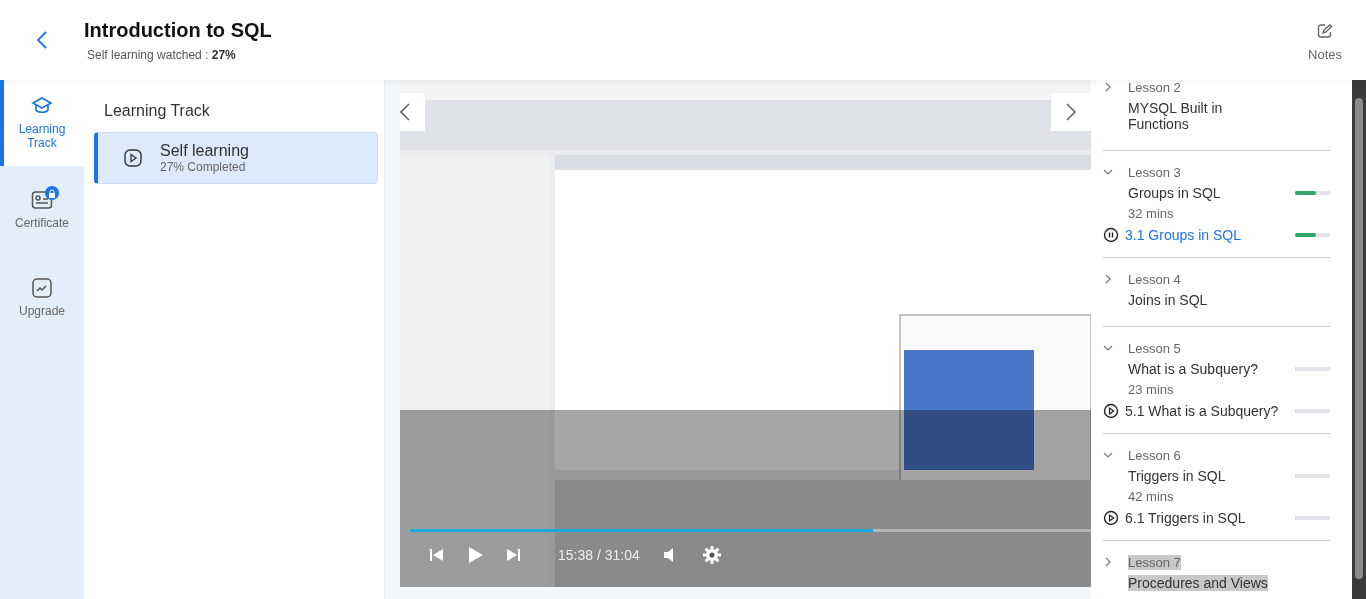 The height and width of the screenshot is (599, 1366). What do you see at coordinates (711, 555) in the screenshot?
I see `settings-button` at bounding box center [711, 555].